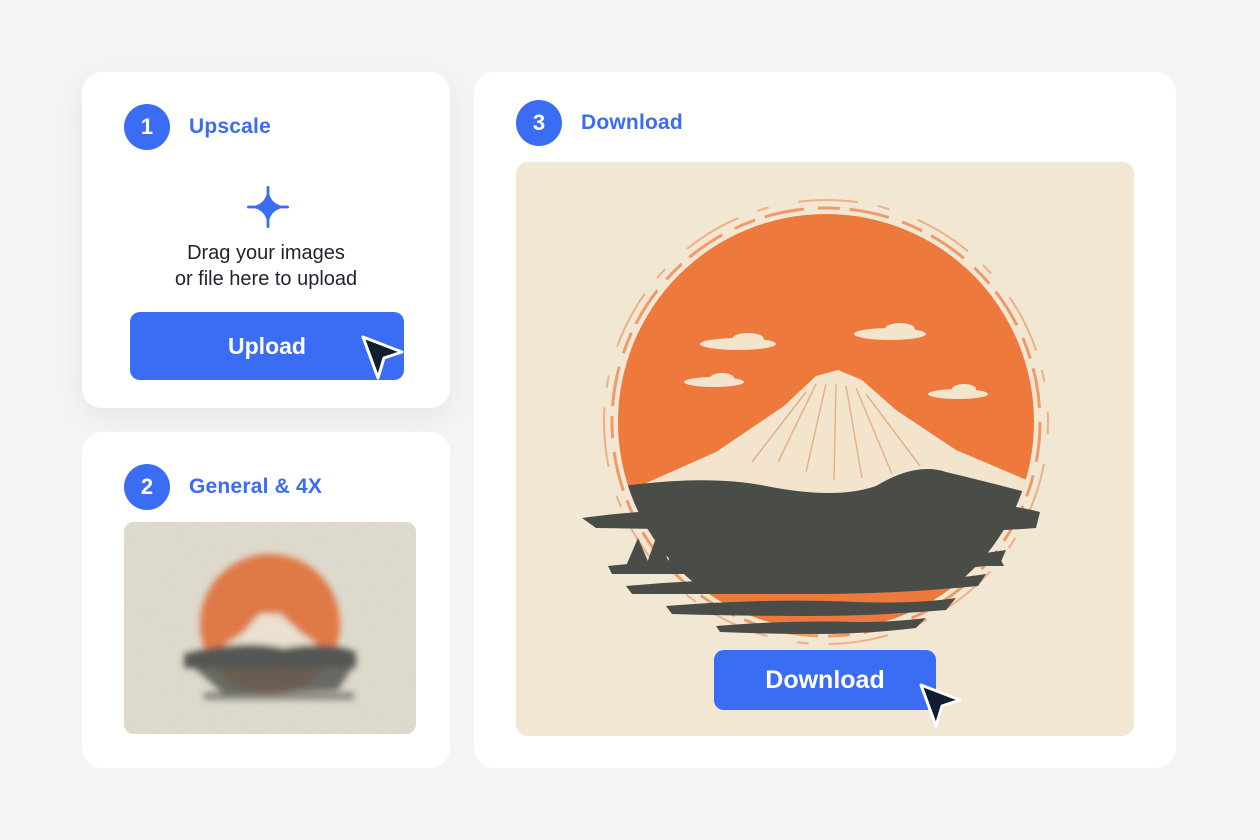 Image resolution: width=1260 pixels, height=840 pixels. What do you see at coordinates (268, 207) in the screenshot?
I see `sparkle-plus-icon` at bounding box center [268, 207].